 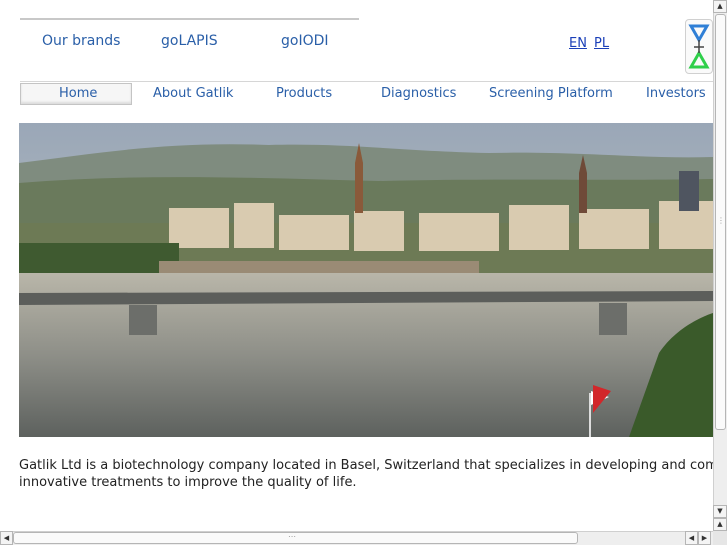 What do you see at coordinates (189, 19) in the screenshot?
I see `brand-bar-divider` at bounding box center [189, 19].